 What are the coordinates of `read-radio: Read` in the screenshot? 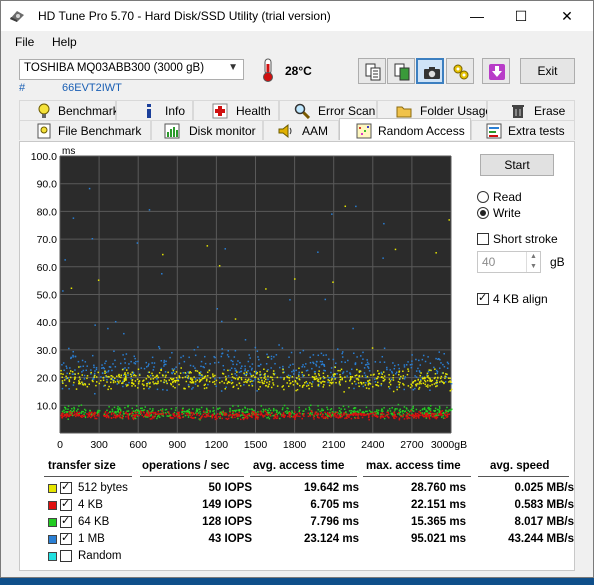 It's located at (499, 197).